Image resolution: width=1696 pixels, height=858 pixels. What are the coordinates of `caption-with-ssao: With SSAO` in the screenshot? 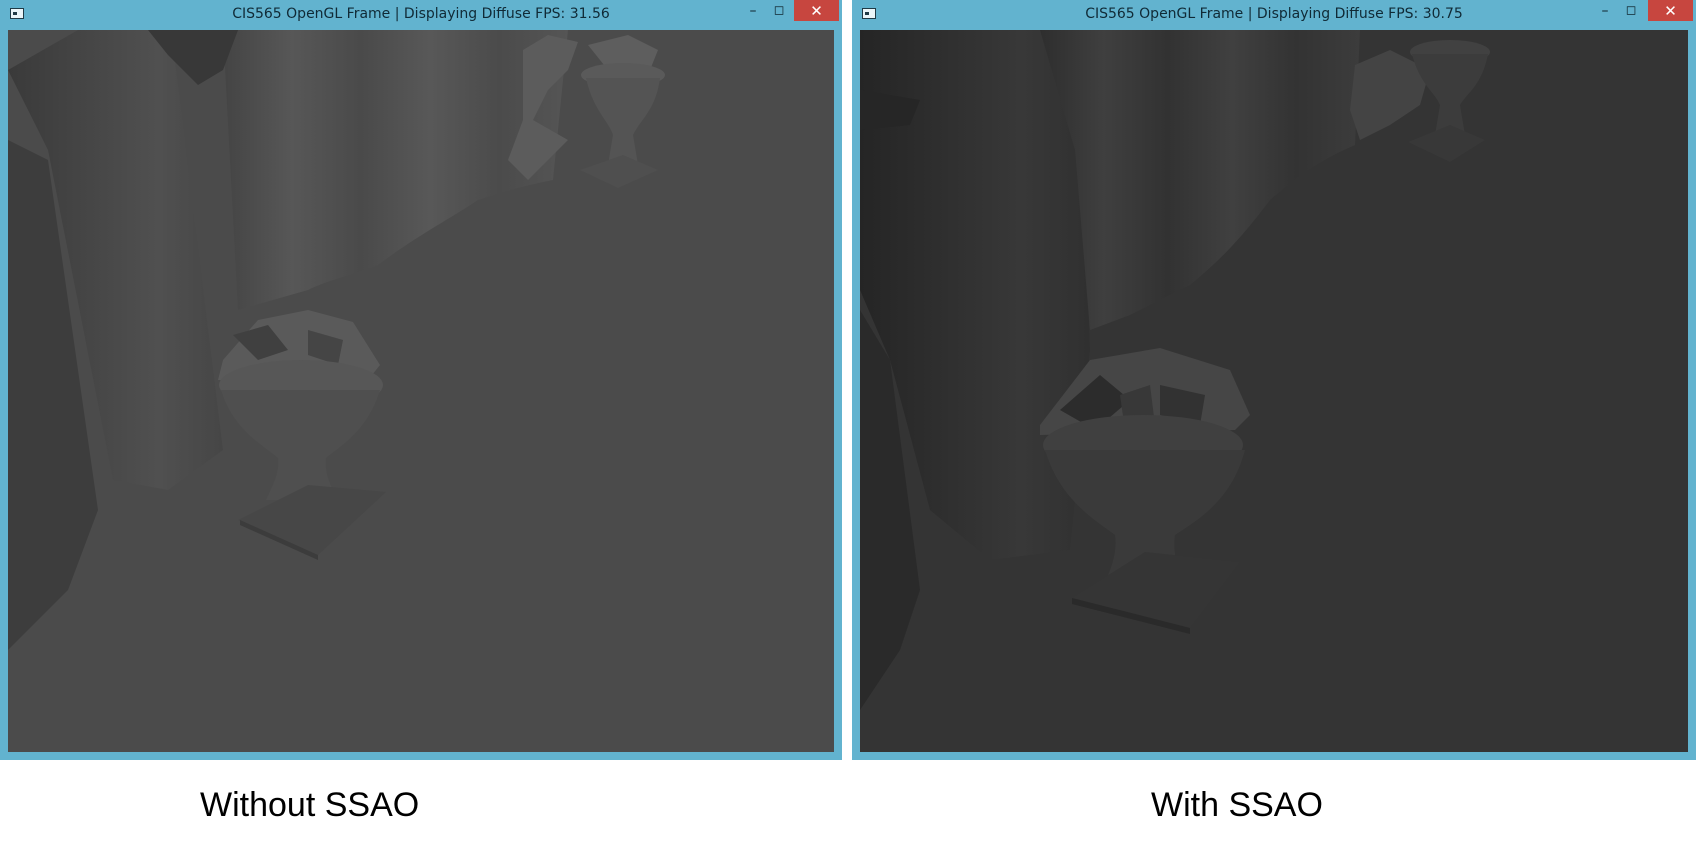 It's located at (1237, 805).